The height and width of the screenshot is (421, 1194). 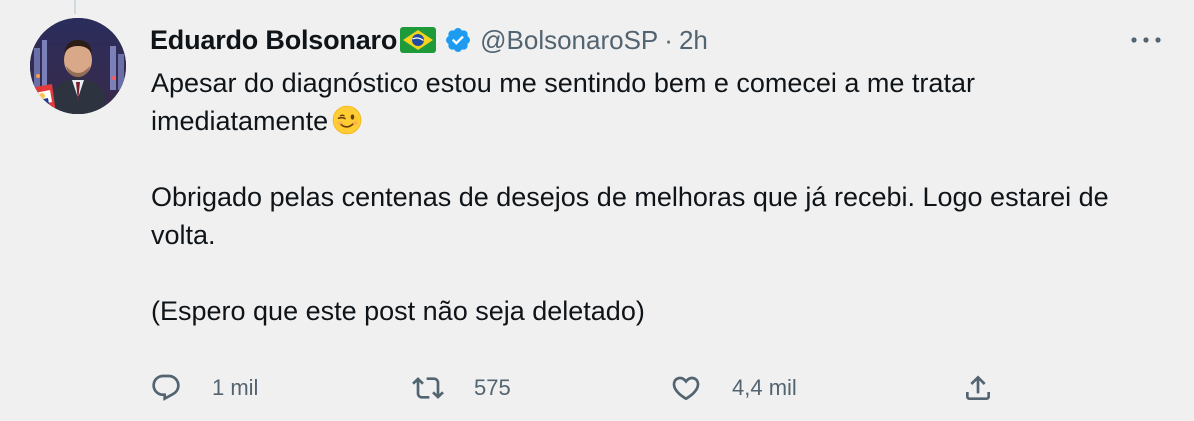 I want to click on like-button: 4,4 mil, so click(x=733, y=388).